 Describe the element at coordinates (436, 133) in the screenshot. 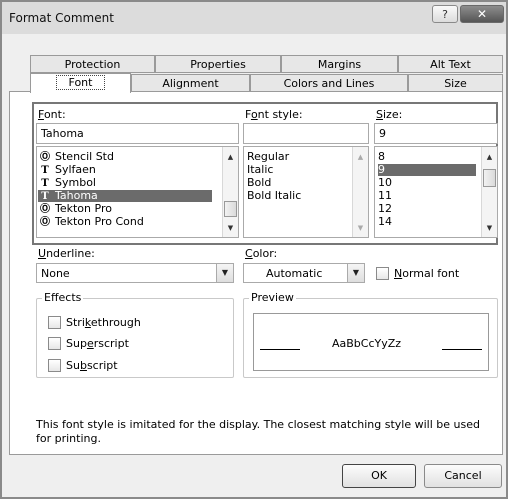

I see `size-input: 9` at that location.